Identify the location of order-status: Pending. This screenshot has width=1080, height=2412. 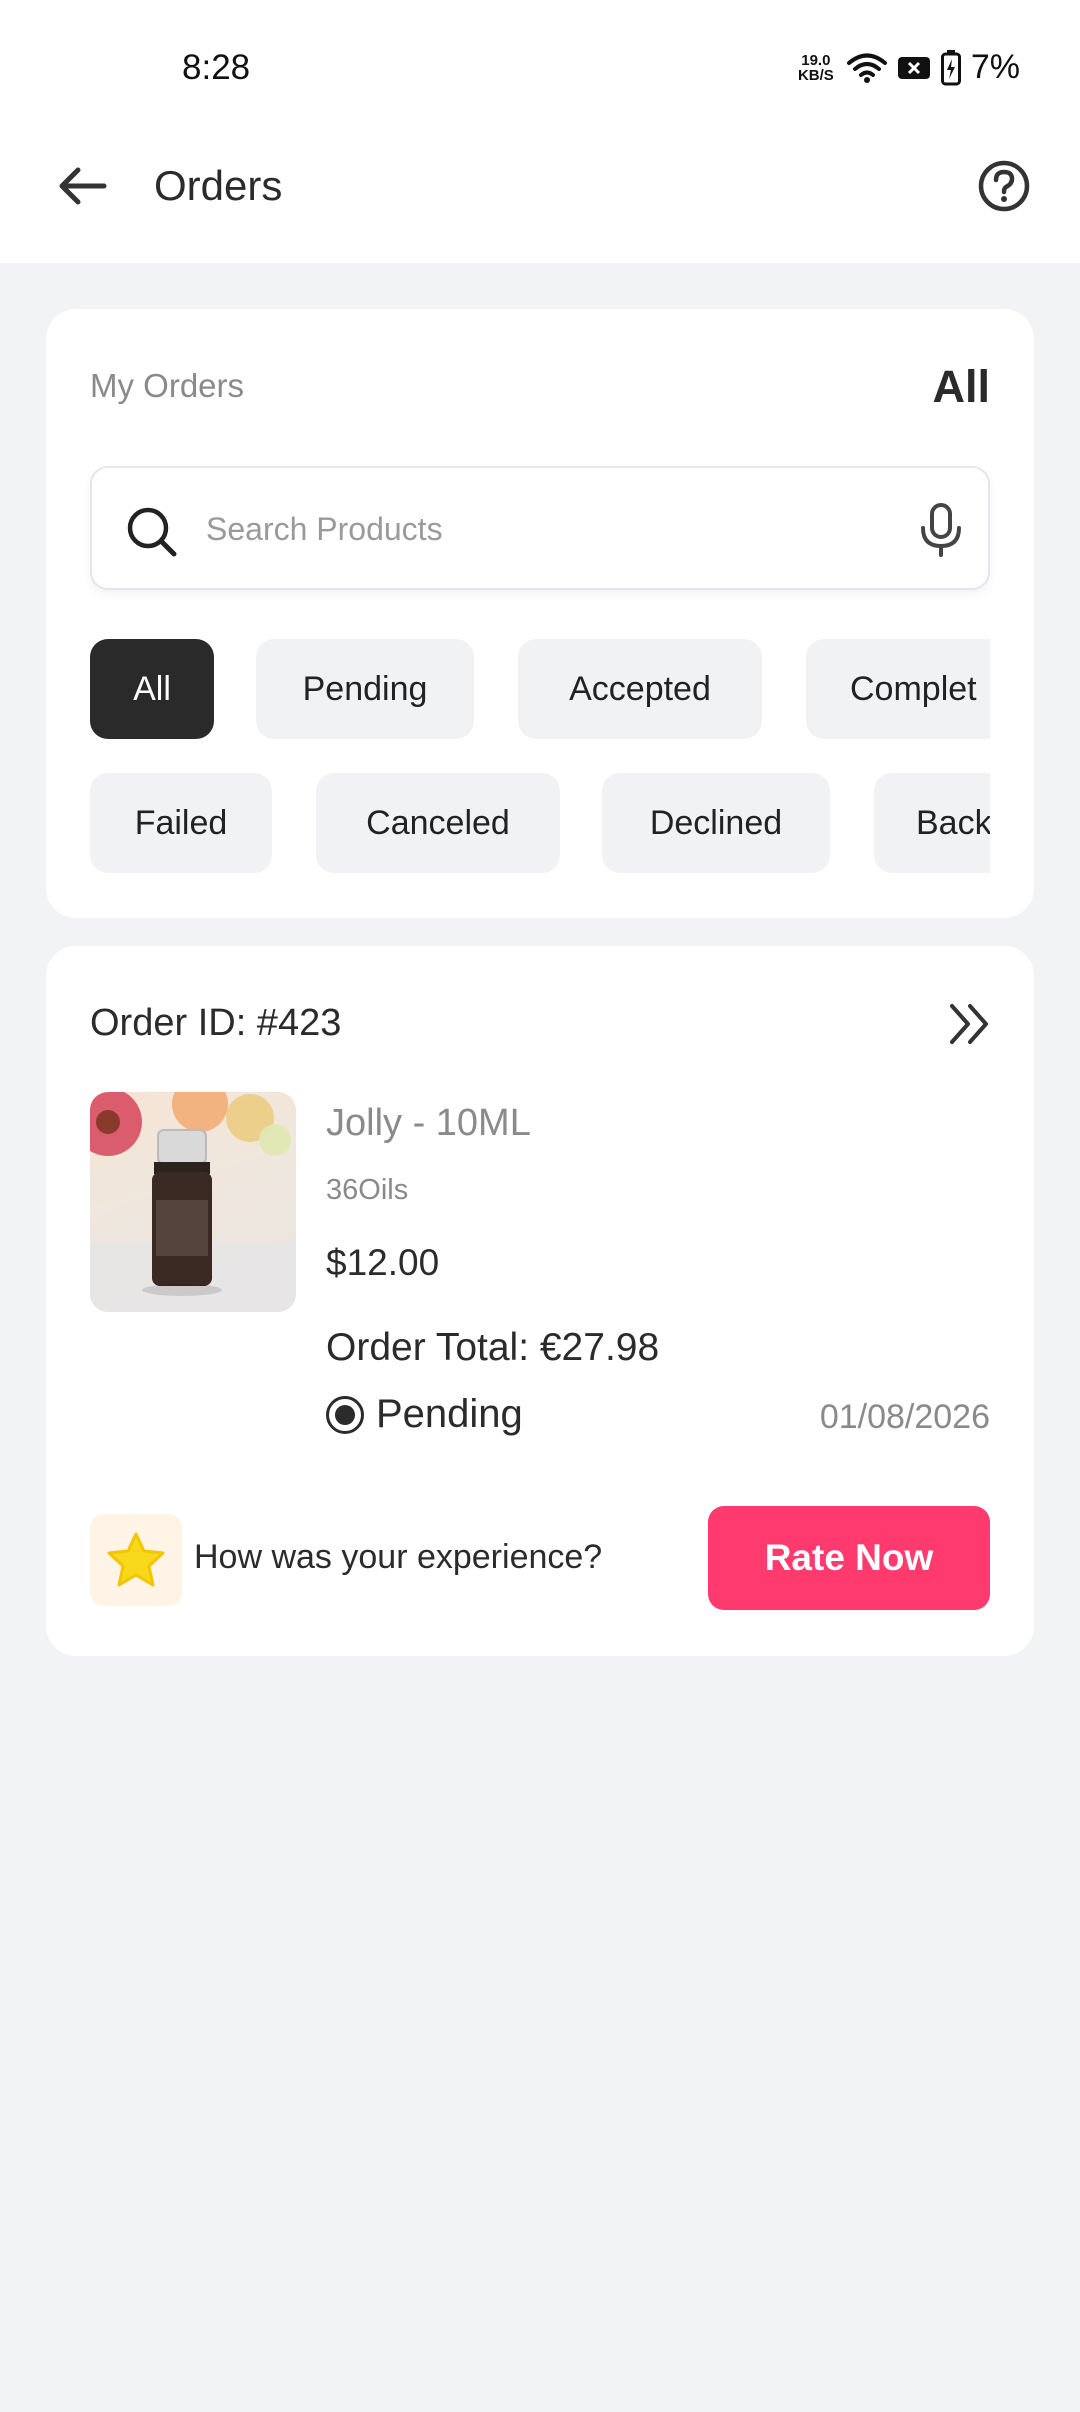
(424, 1414).